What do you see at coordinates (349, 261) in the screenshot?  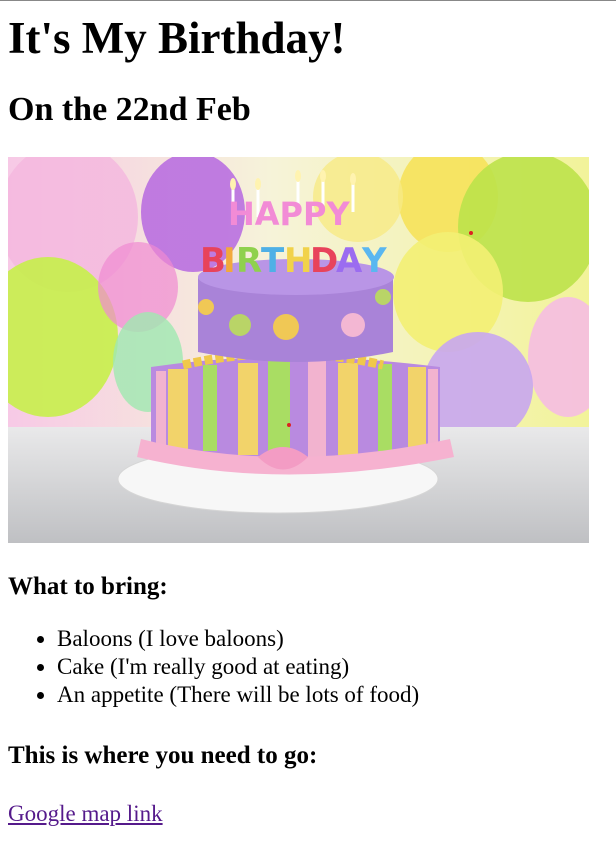 I see `svg-text: A` at bounding box center [349, 261].